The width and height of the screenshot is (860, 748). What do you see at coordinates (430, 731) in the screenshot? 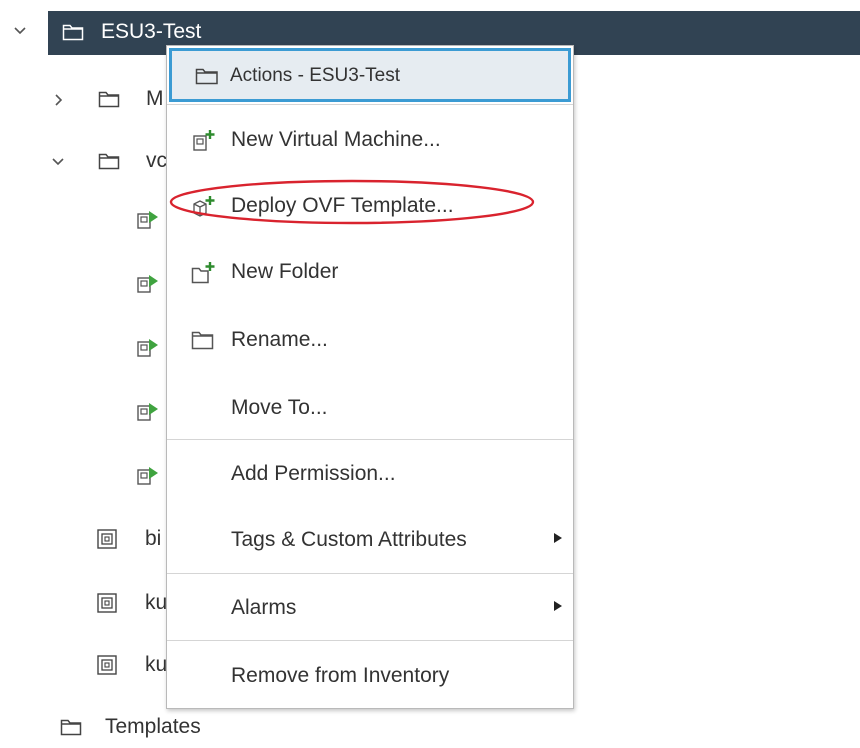
I see `tree-row: Templates` at bounding box center [430, 731].